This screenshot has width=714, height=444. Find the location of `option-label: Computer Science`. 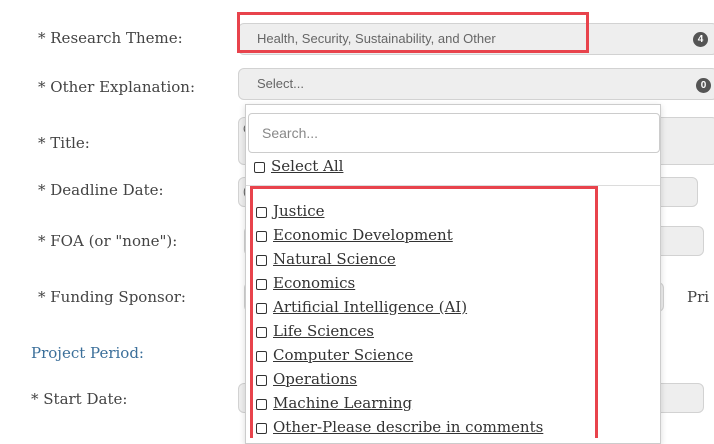

option-label: Computer Science is located at coordinates (343, 355).